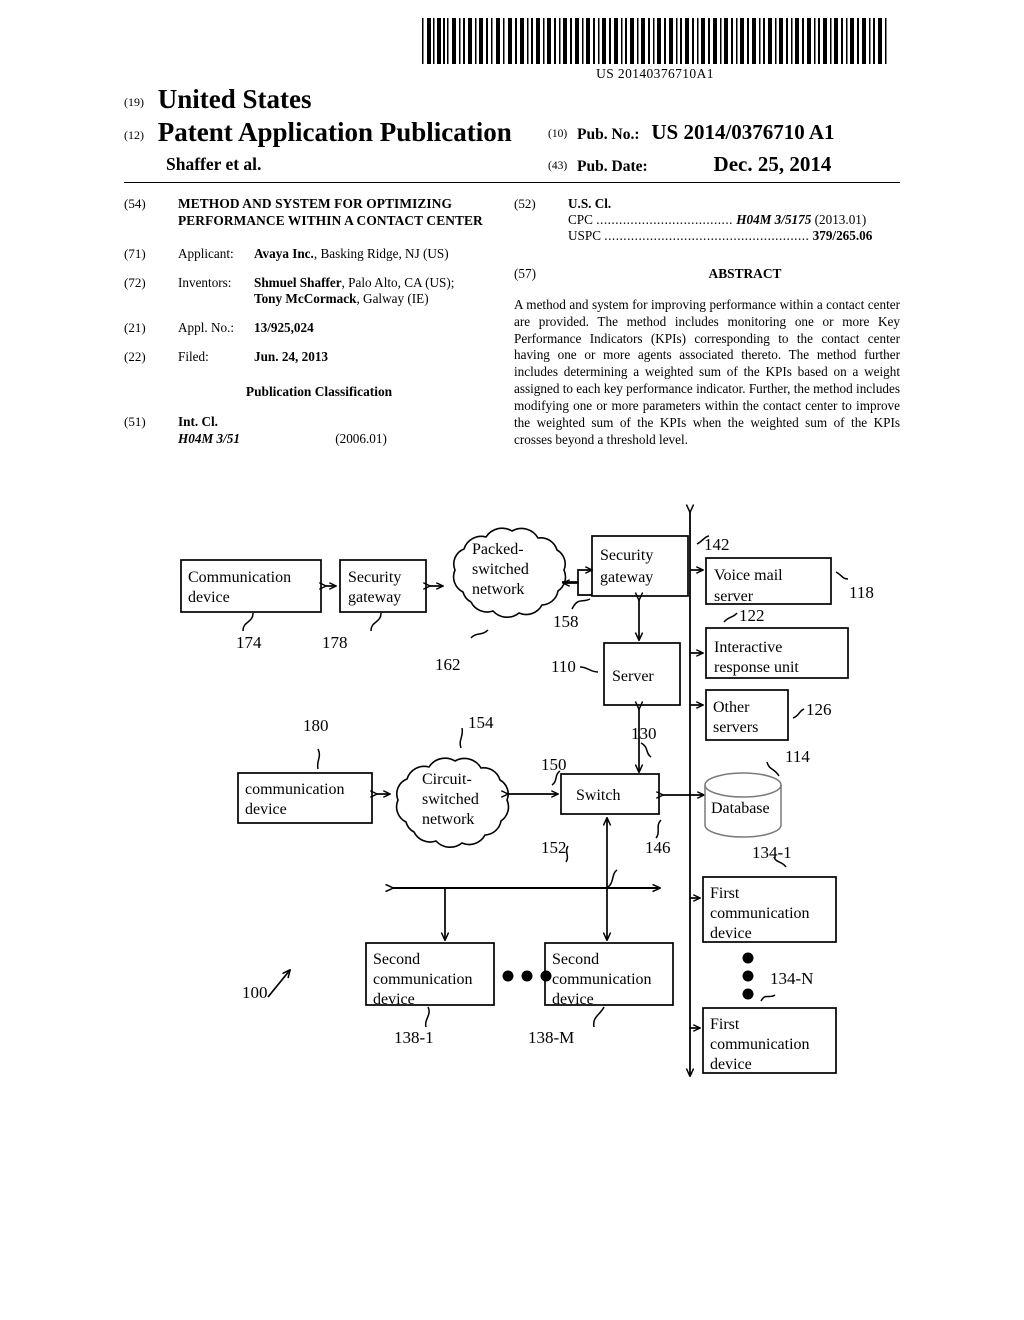 The height and width of the screenshot is (1320, 1024). Describe the element at coordinates (554, 764) in the screenshot. I see `ref-150: 150` at that location.